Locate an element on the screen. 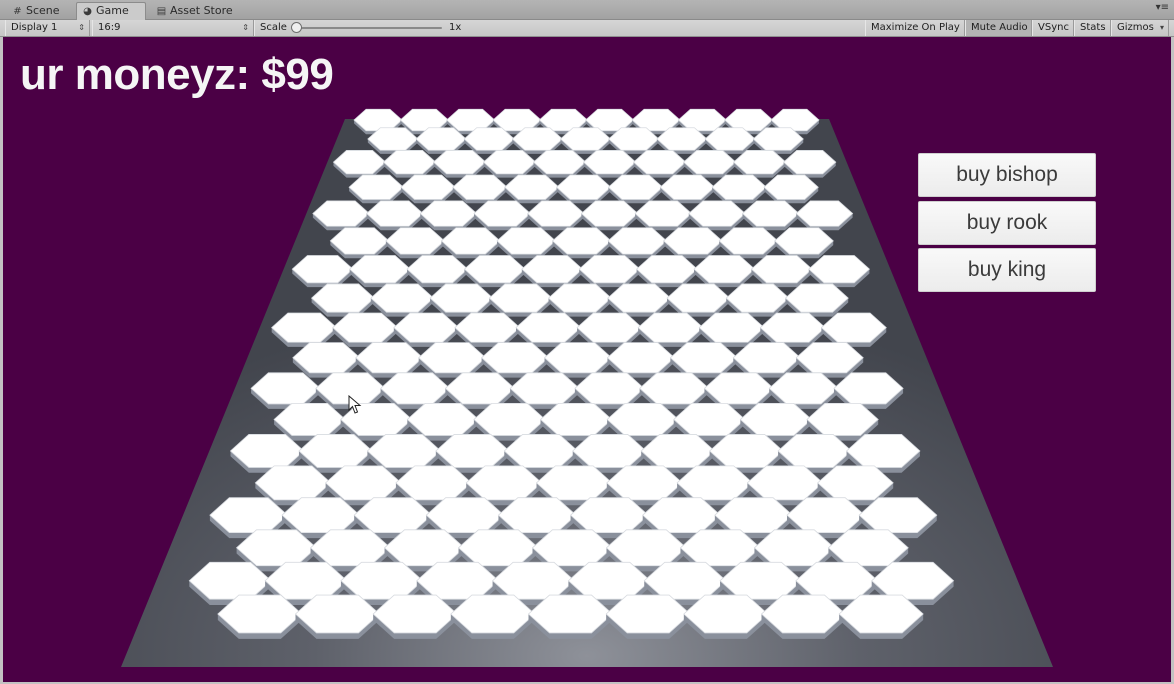 Image resolution: width=1174 pixels, height=684 pixels. editor-tab-bar: # Scene ◕ Game ▤ Asset Store ▾≡ is located at coordinates (587, 10).